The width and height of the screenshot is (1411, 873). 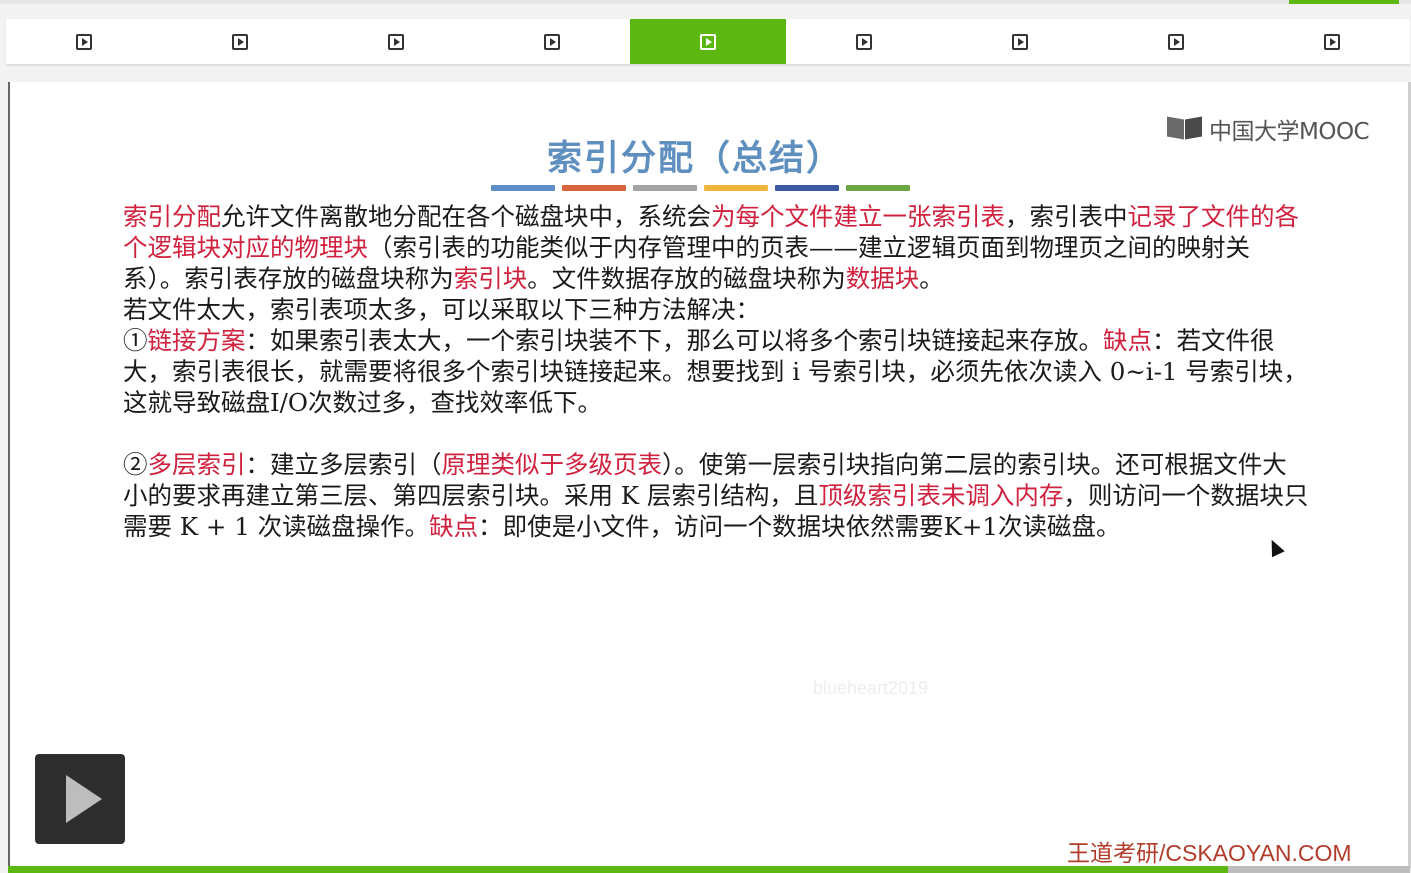 I want to click on highlight-text: 链接方案, so click(x=196, y=340).